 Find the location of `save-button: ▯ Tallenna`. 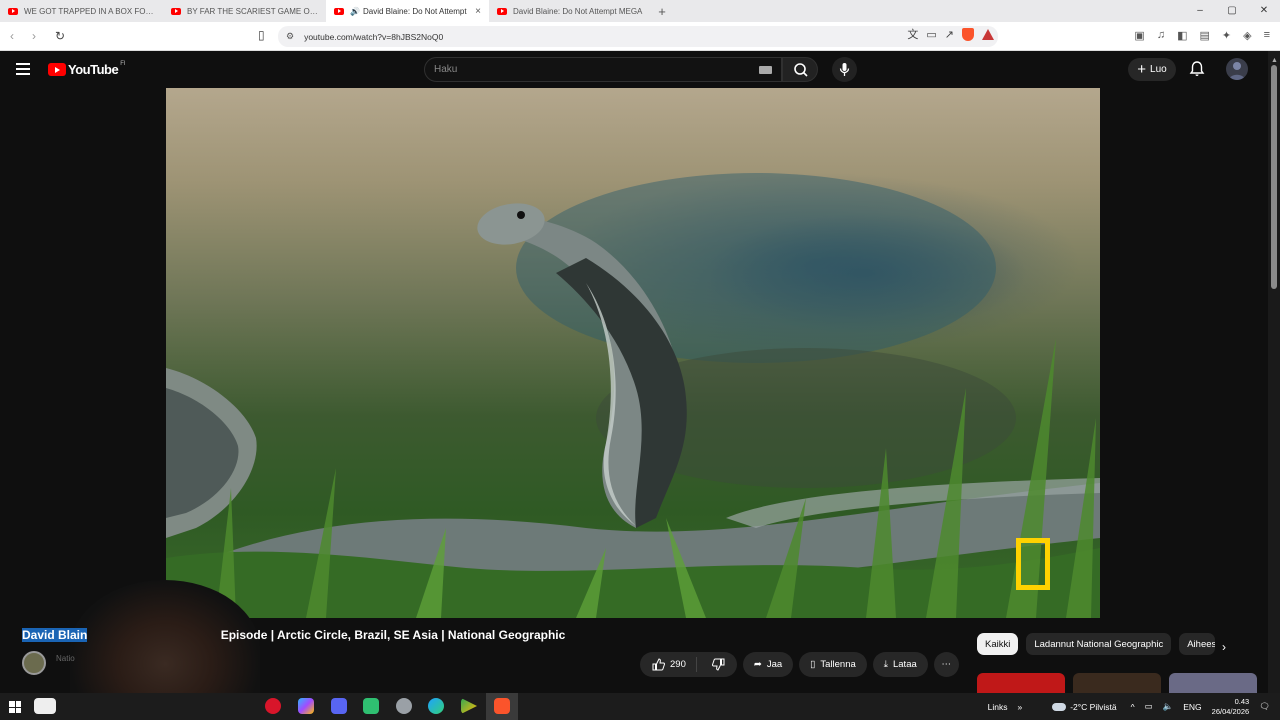

save-button: ▯ Tallenna is located at coordinates (833, 664).